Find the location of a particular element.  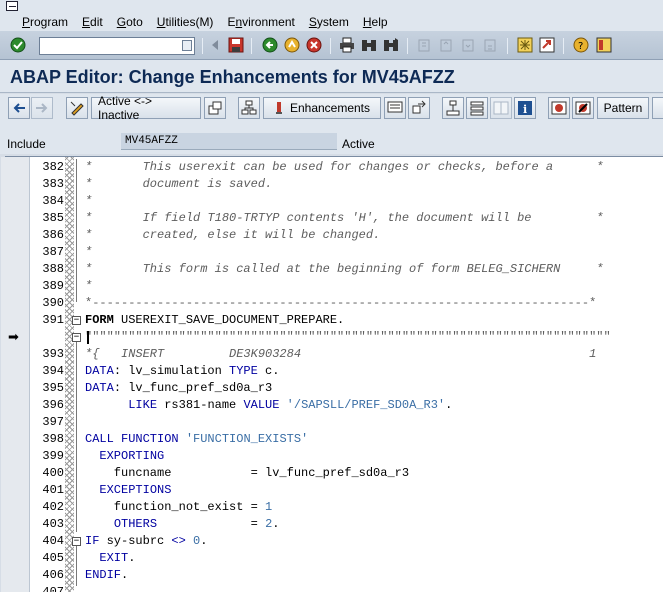

more-toolbar-button is located at coordinates (657, 108).